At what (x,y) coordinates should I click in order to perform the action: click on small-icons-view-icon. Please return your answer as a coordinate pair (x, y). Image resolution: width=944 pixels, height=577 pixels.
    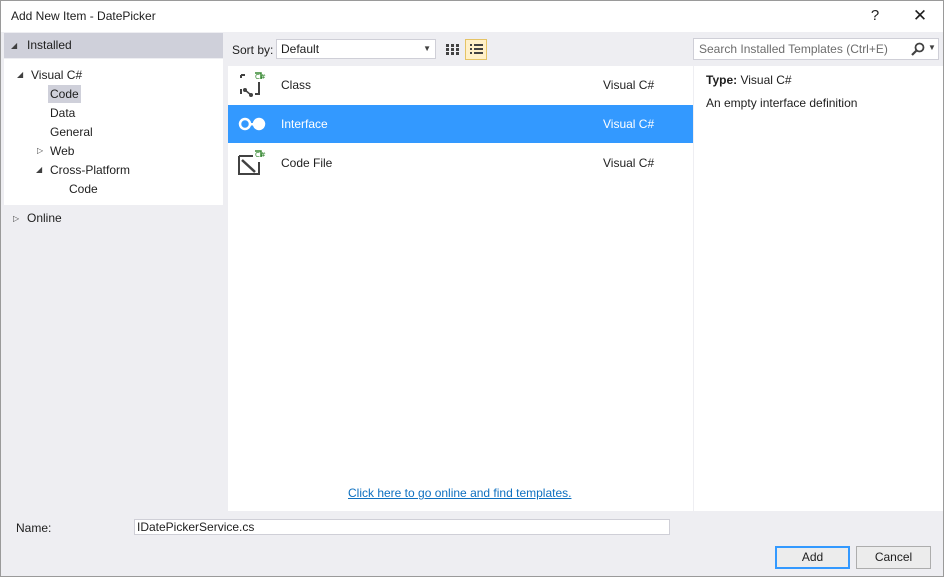
    Looking at the image, I should click on (452, 49).